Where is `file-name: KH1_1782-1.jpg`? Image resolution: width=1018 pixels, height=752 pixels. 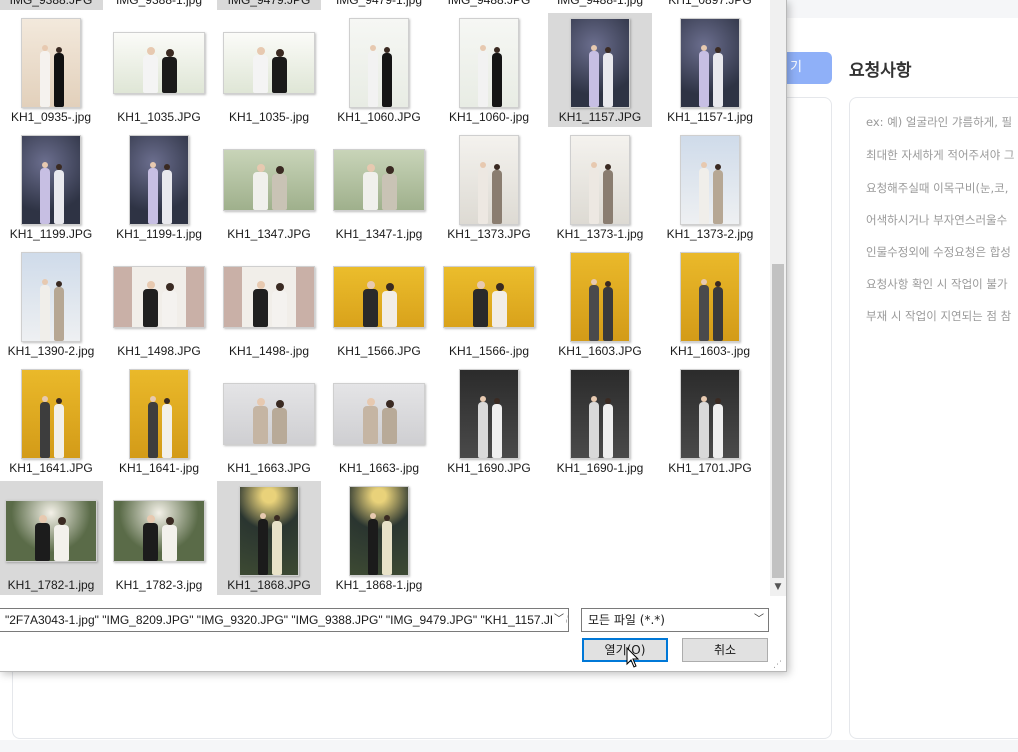
file-name: KH1_1782-1.jpg is located at coordinates (51, 585).